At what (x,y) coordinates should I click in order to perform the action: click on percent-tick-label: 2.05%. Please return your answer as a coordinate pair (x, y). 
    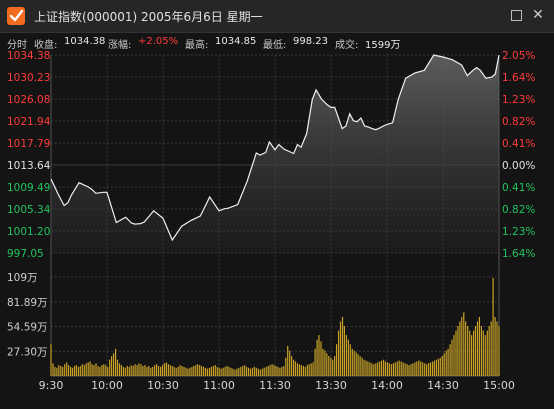
    Looking at the image, I should click on (518, 56).